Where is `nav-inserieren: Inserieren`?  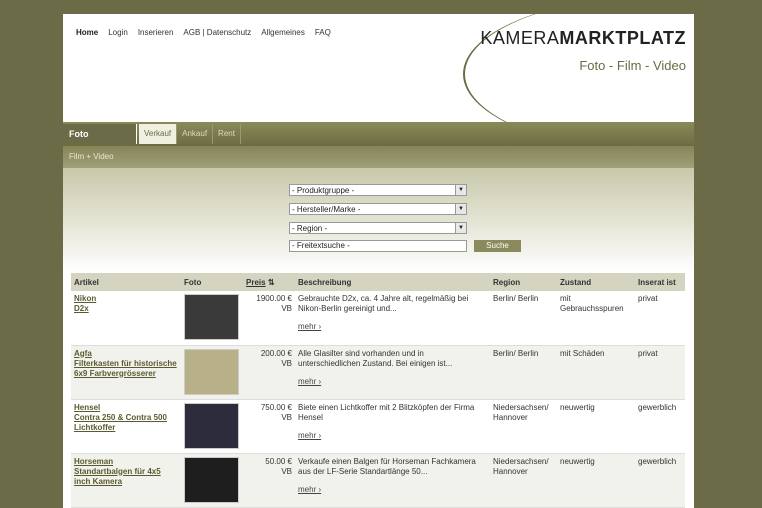 nav-inserieren: Inserieren is located at coordinates (156, 32).